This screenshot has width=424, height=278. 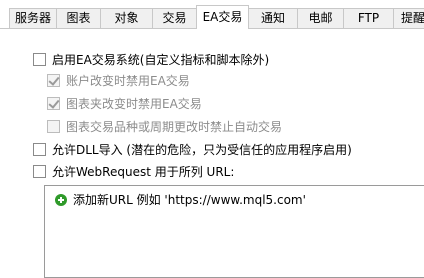 I want to click on allow-webrequest-label: 允许WebRequest 用于所列 URL:, so click(x=143, y=172).